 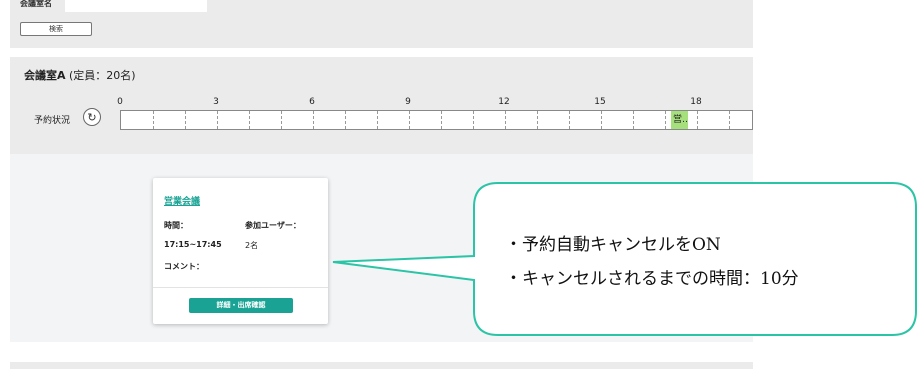 I want to click on callout-line-2: ・キャンセルされるまでの時間：10分, so click(x=652, y=279).